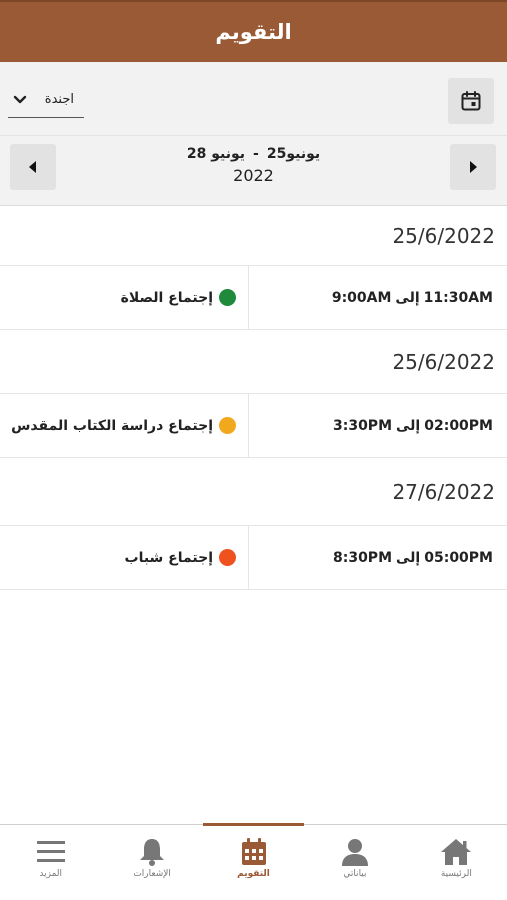  I want to click on range-year: 2022, so click(253, 175).